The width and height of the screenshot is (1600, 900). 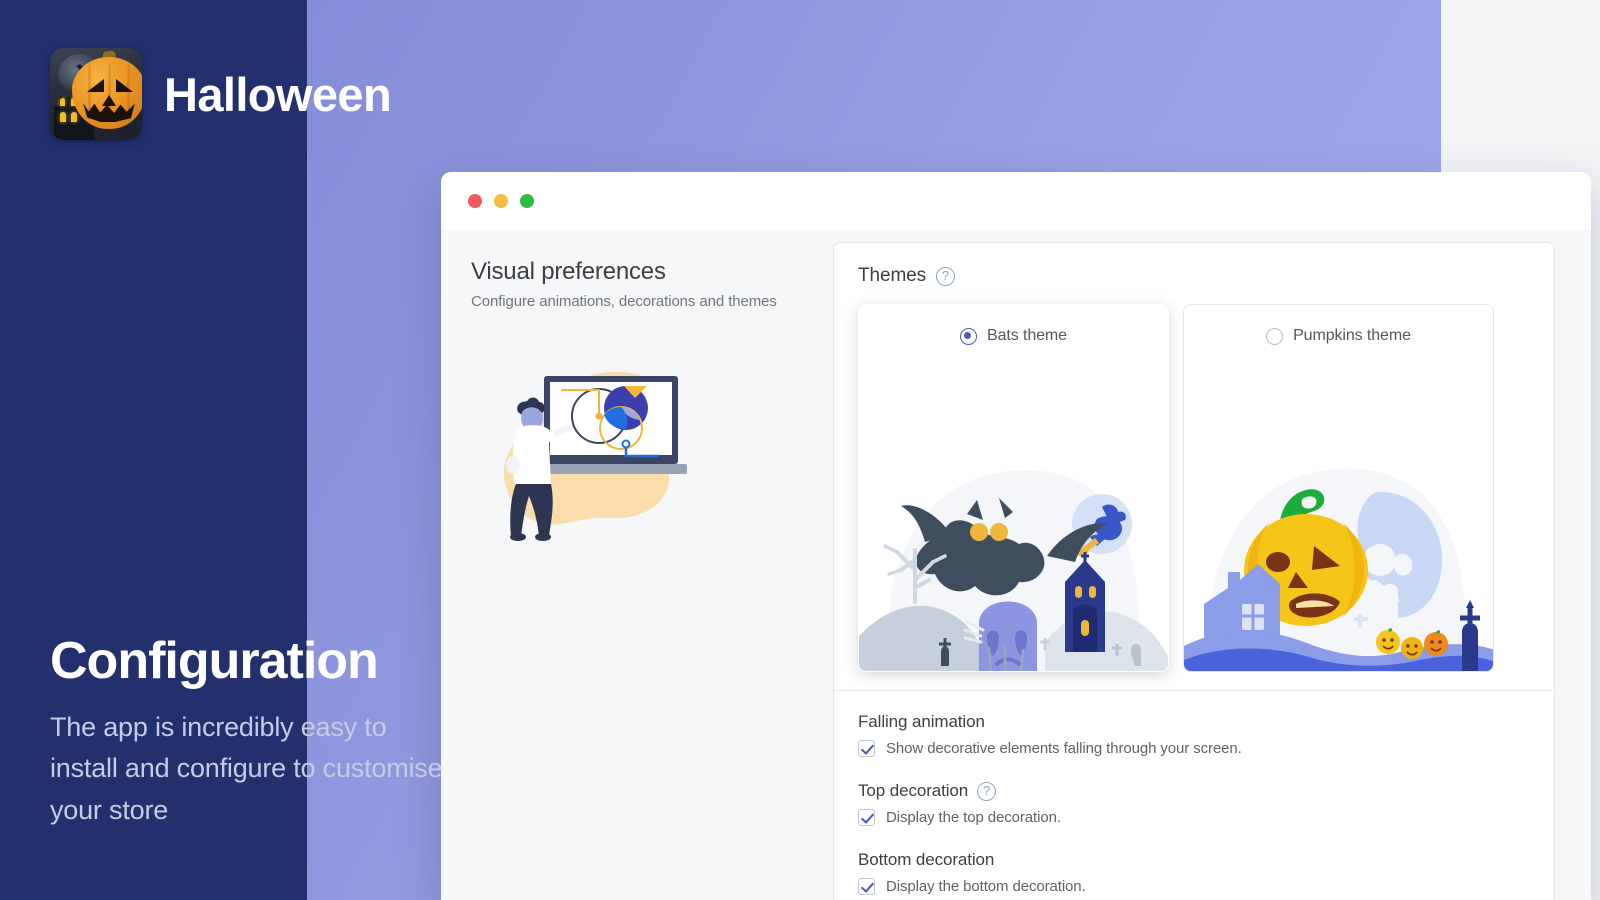 I want to click on theme-choice-pumpkins: Pumpkins theme, so click(x=1338, y=336).